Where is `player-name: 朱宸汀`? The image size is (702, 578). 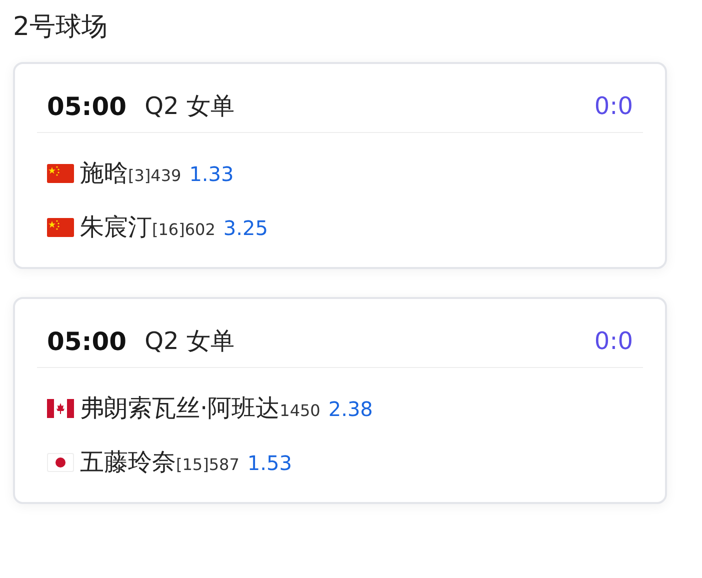
player-name: 朱宸汀 is located at coordinates (116, 227).